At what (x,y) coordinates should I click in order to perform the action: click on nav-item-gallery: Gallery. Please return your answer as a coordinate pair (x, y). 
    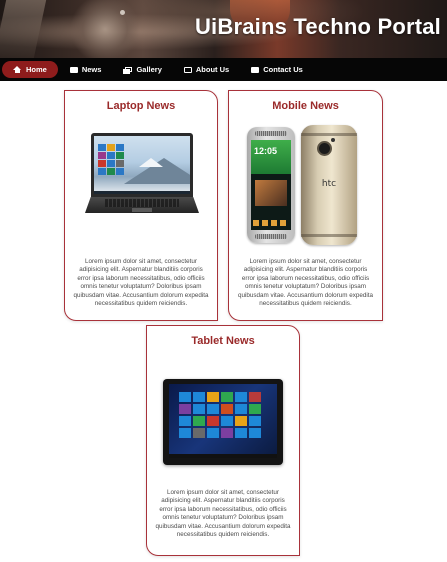
    Looking at the image, I should click on (142, 69).